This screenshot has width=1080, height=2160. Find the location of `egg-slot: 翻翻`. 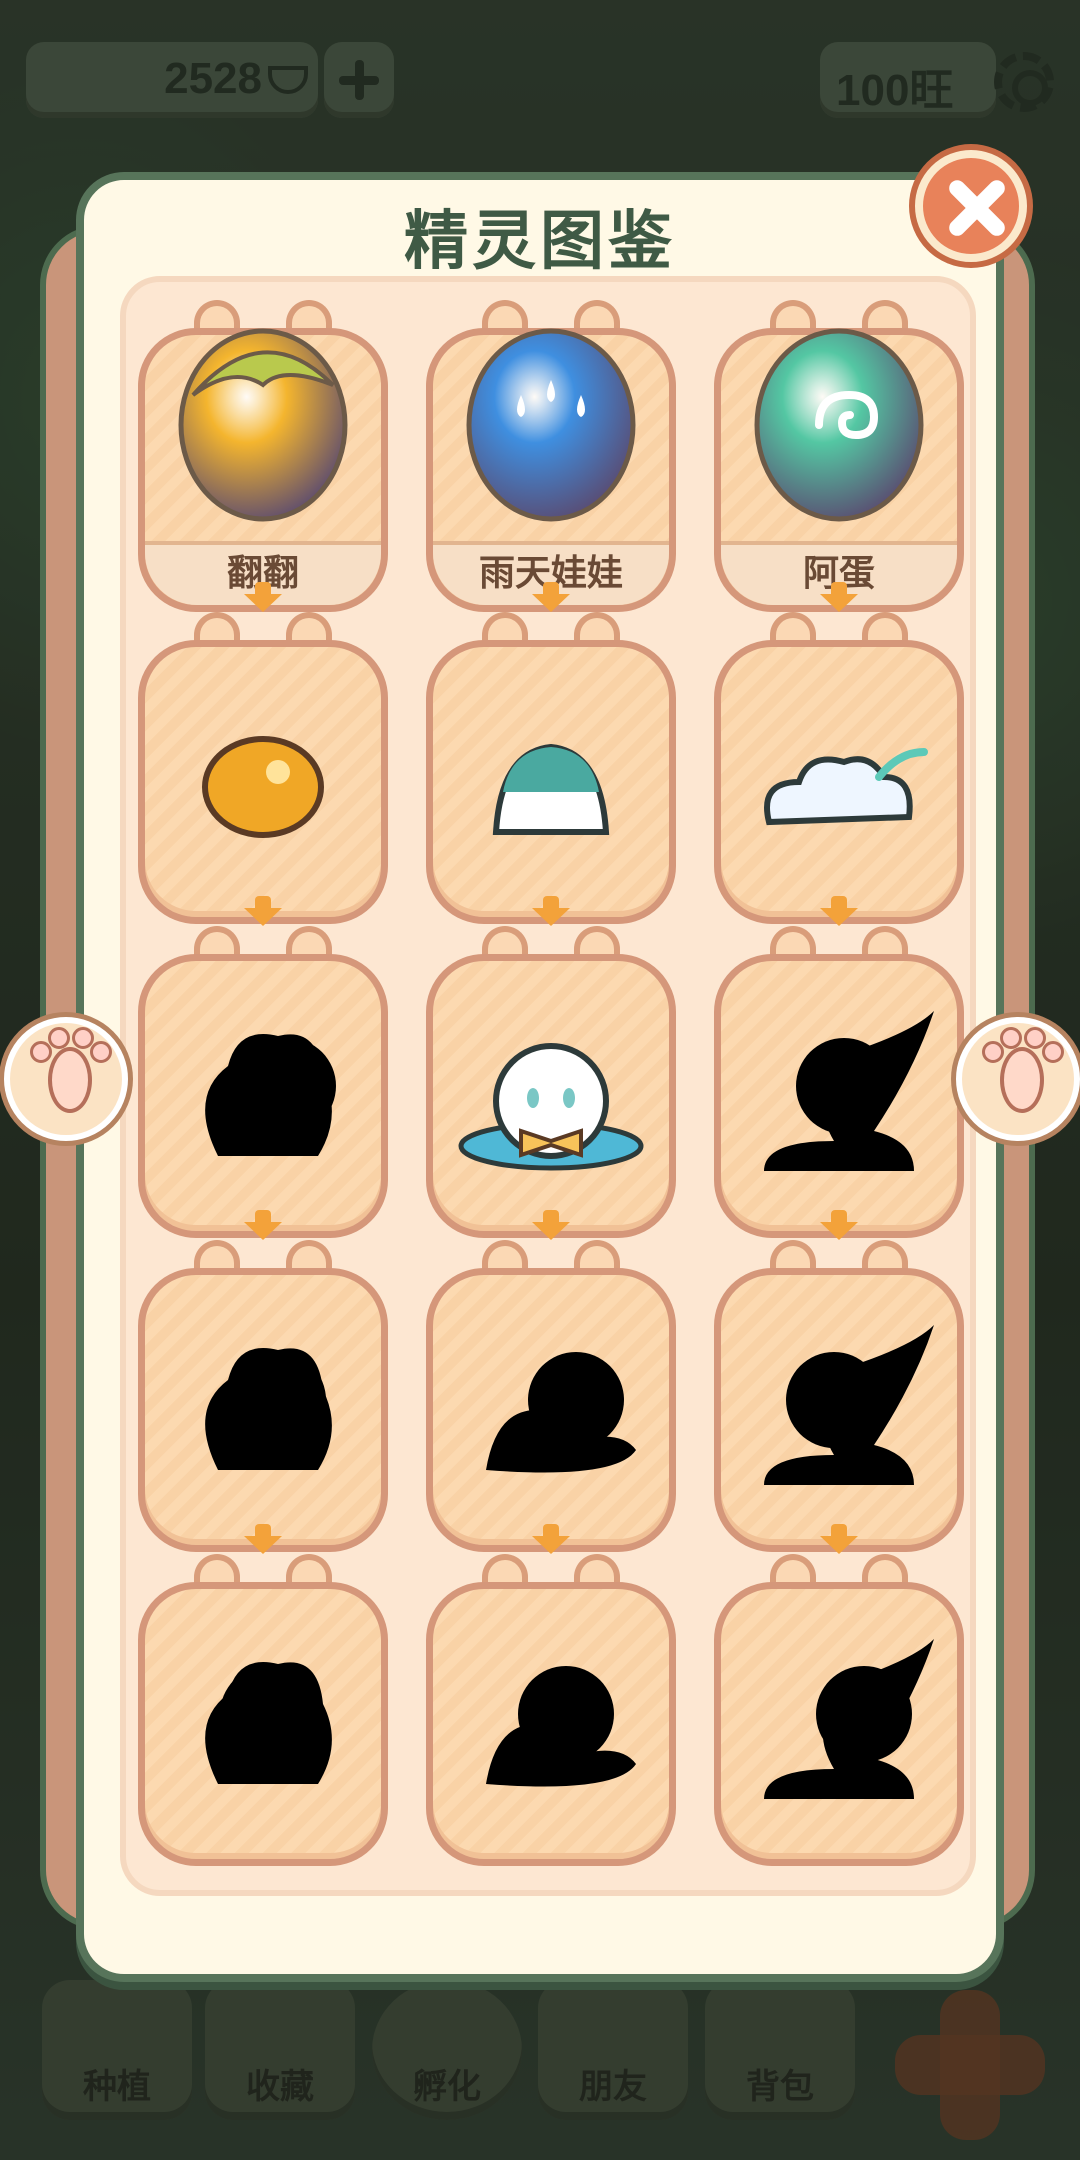

egg-slot: 翻翻 is located at coordinates (263, 456).